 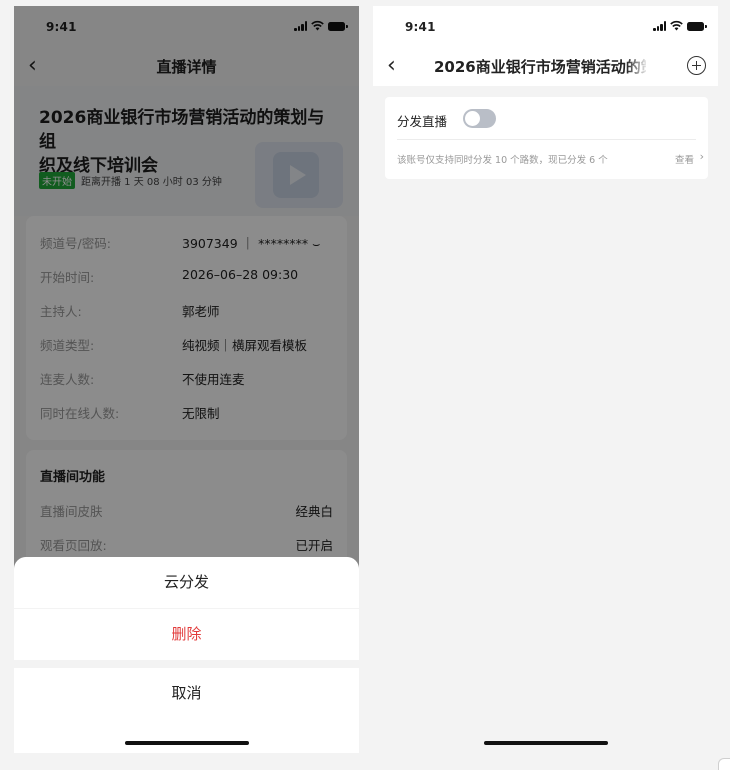 What do you see at coordinates (540, 67) in the screenshot?
I see `page-title: 2026商业银行市场营销活动的策` at bounding box center [540, 67].